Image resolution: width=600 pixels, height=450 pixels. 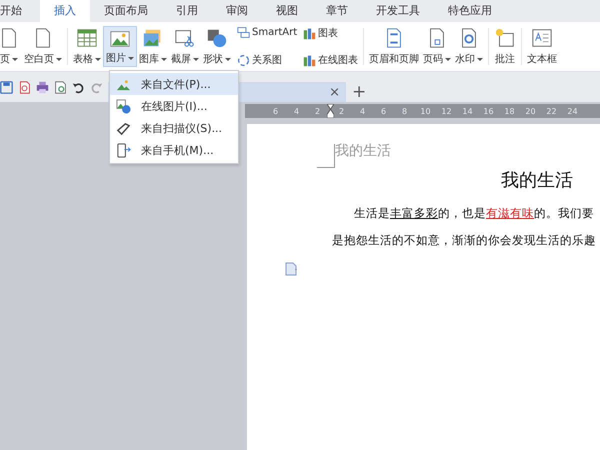 I want to click on document-title: 我的生活, so click(x=537, y=180).